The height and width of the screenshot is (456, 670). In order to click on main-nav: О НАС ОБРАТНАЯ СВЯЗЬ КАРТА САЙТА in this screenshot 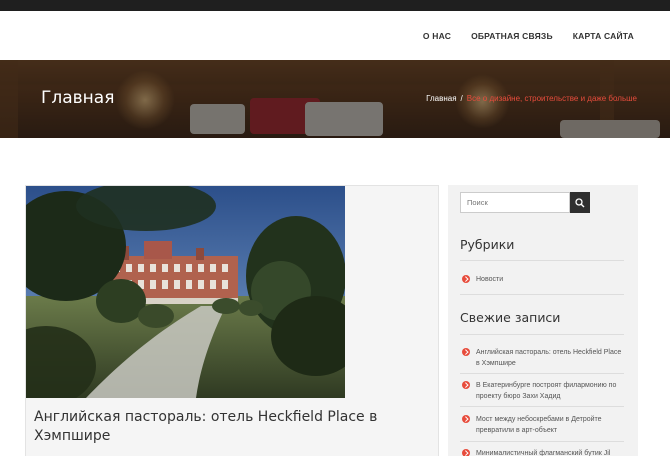, I will do `click(528, 35)`.